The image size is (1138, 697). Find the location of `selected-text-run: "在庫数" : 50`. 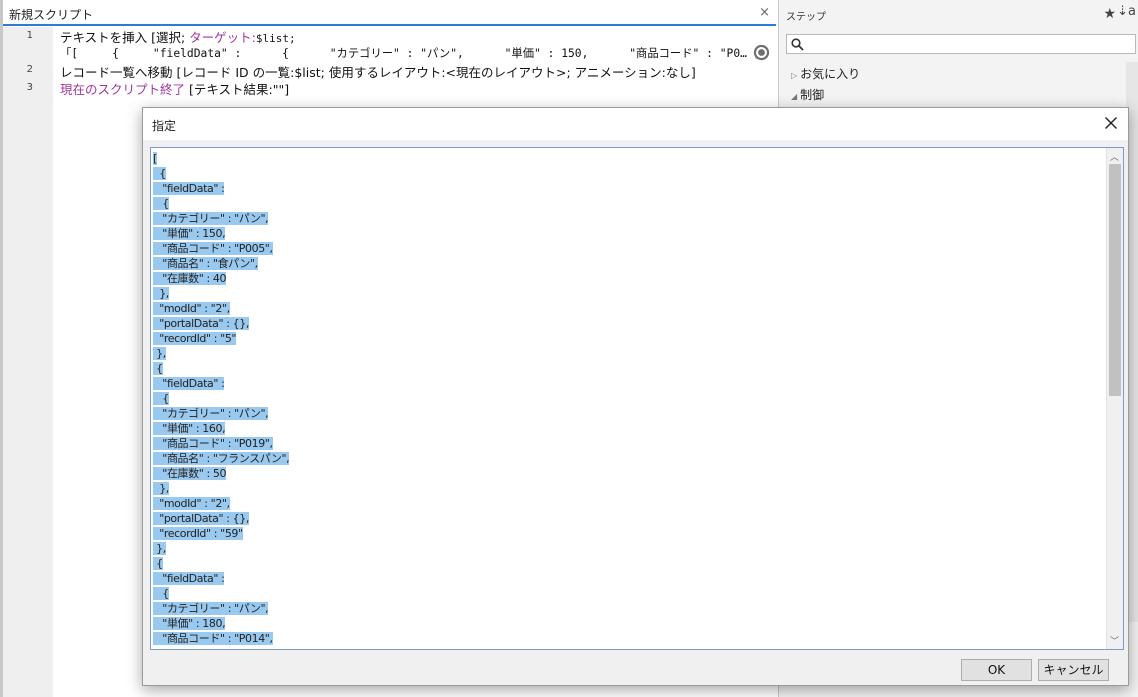

selected-text-run: "在庫数" : 50 is located at coordinates (190, 473).